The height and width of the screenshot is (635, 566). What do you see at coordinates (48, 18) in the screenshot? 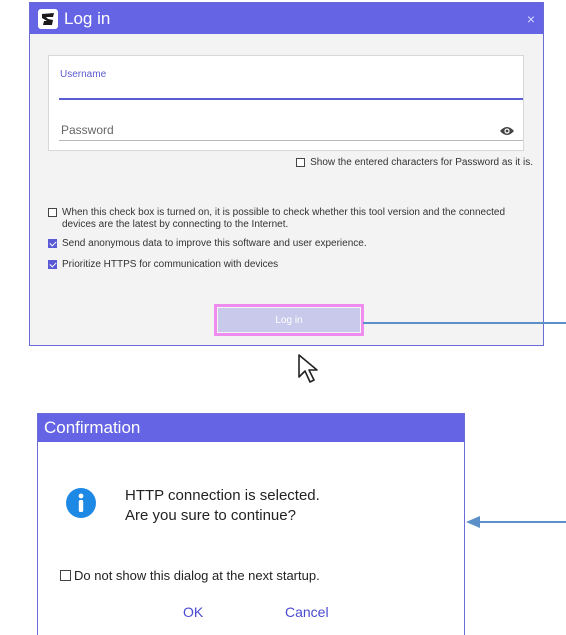
I see `app-logo-icon` at bounding box center [48, 18].